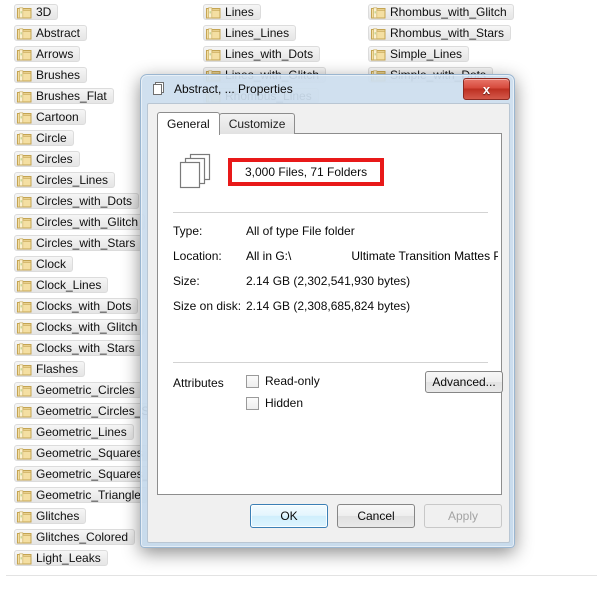 The height and width of the screenshot is (589, 603). Describe the element at coordinates (252, 381) in the screenshot. I see `readonly-checkbox` at that location.